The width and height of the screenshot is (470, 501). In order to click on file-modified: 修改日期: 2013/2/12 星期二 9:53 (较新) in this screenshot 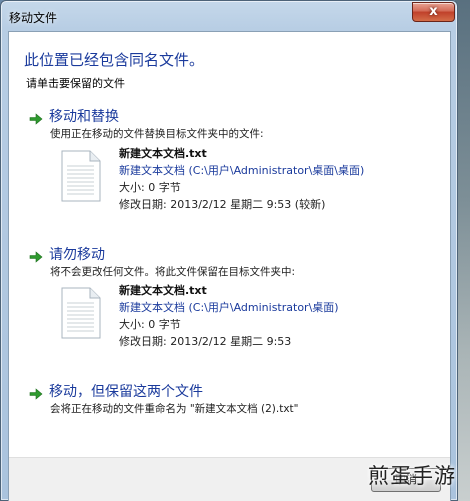, I will do `click(222, 204)`.